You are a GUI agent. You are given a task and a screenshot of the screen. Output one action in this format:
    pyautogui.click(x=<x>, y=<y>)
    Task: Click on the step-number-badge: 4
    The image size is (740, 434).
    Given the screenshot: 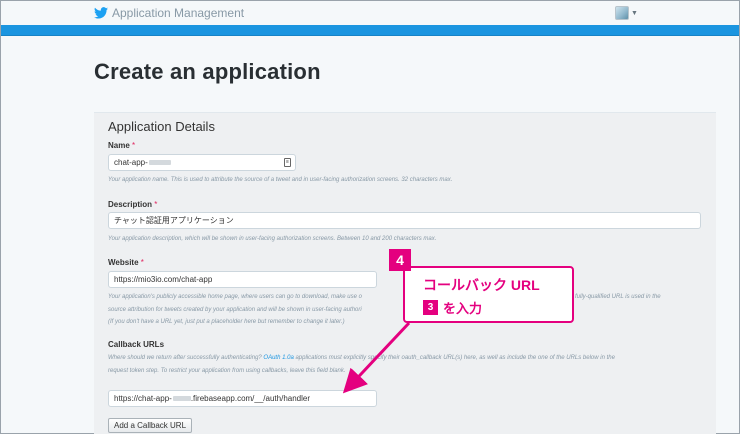 What is the action you would take?
    pyautogui.click(x=400, y=260)
    